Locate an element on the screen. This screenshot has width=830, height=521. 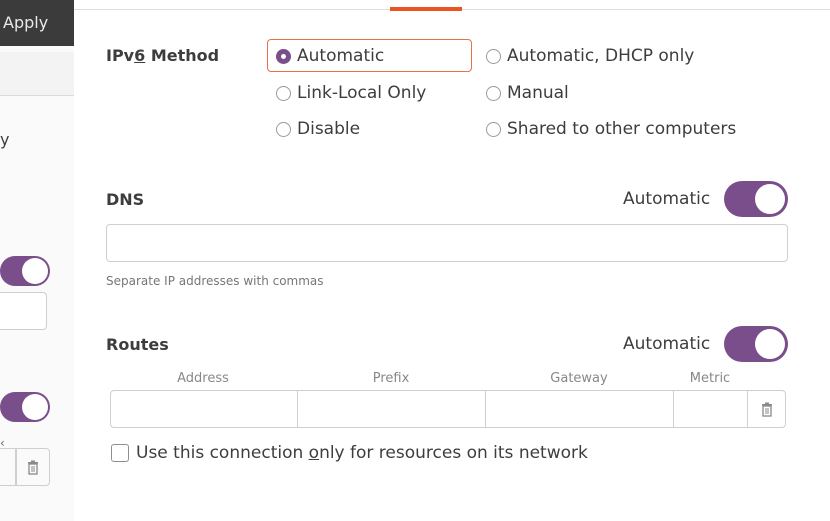
routes-automatic-label: Automatic is located at coordinates (667, 344).